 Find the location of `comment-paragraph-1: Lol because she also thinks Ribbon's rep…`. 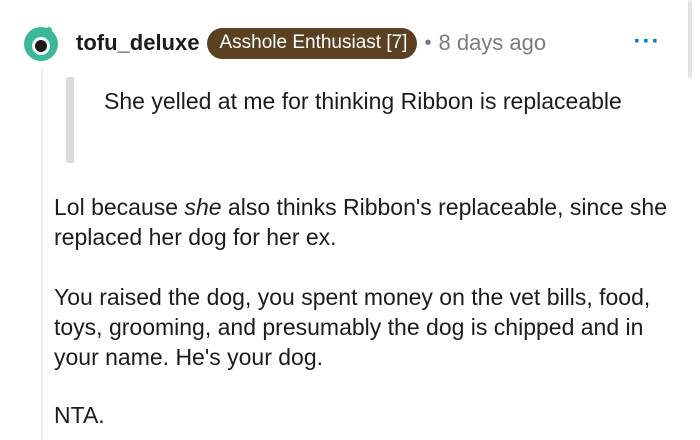

comment-paragraph-1: Lol because she also thinks Ribbon's rep… is located at coordinates (364, 222).